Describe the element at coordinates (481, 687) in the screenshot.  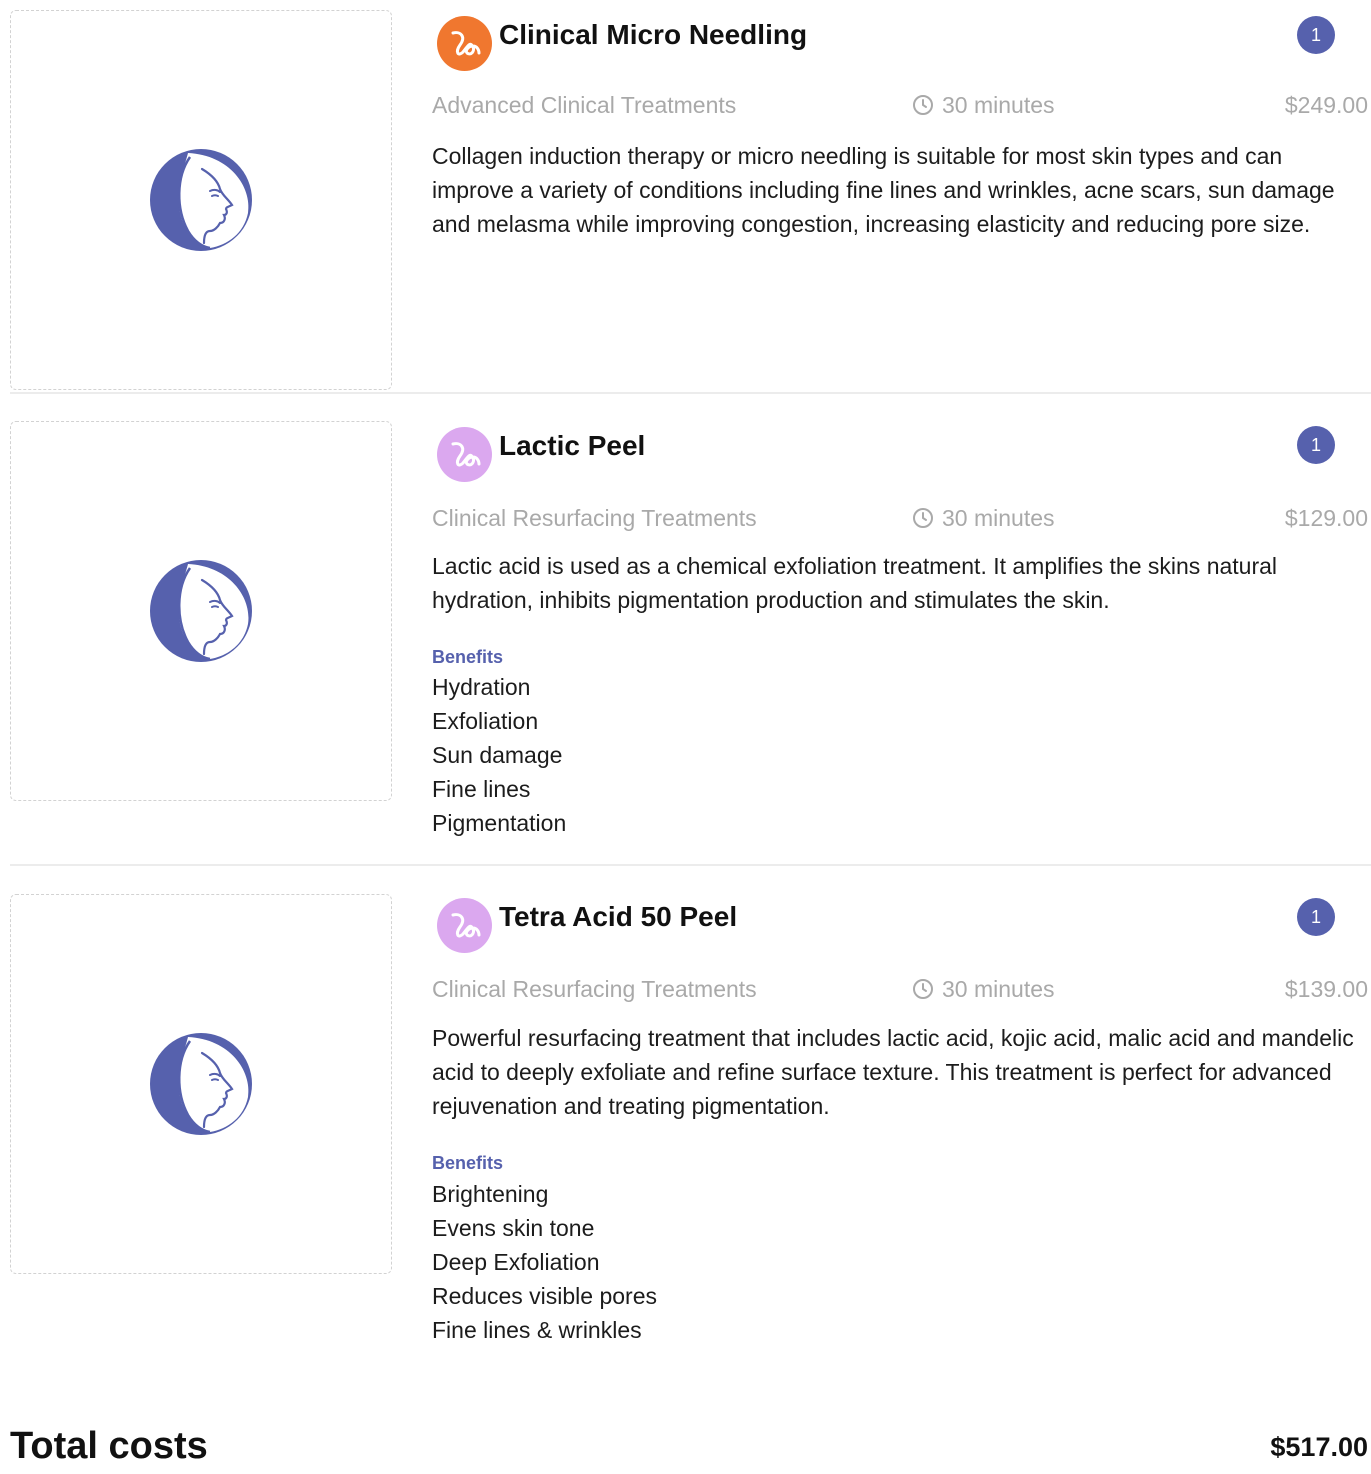
I see `benefit-item: Hydration` at that location.